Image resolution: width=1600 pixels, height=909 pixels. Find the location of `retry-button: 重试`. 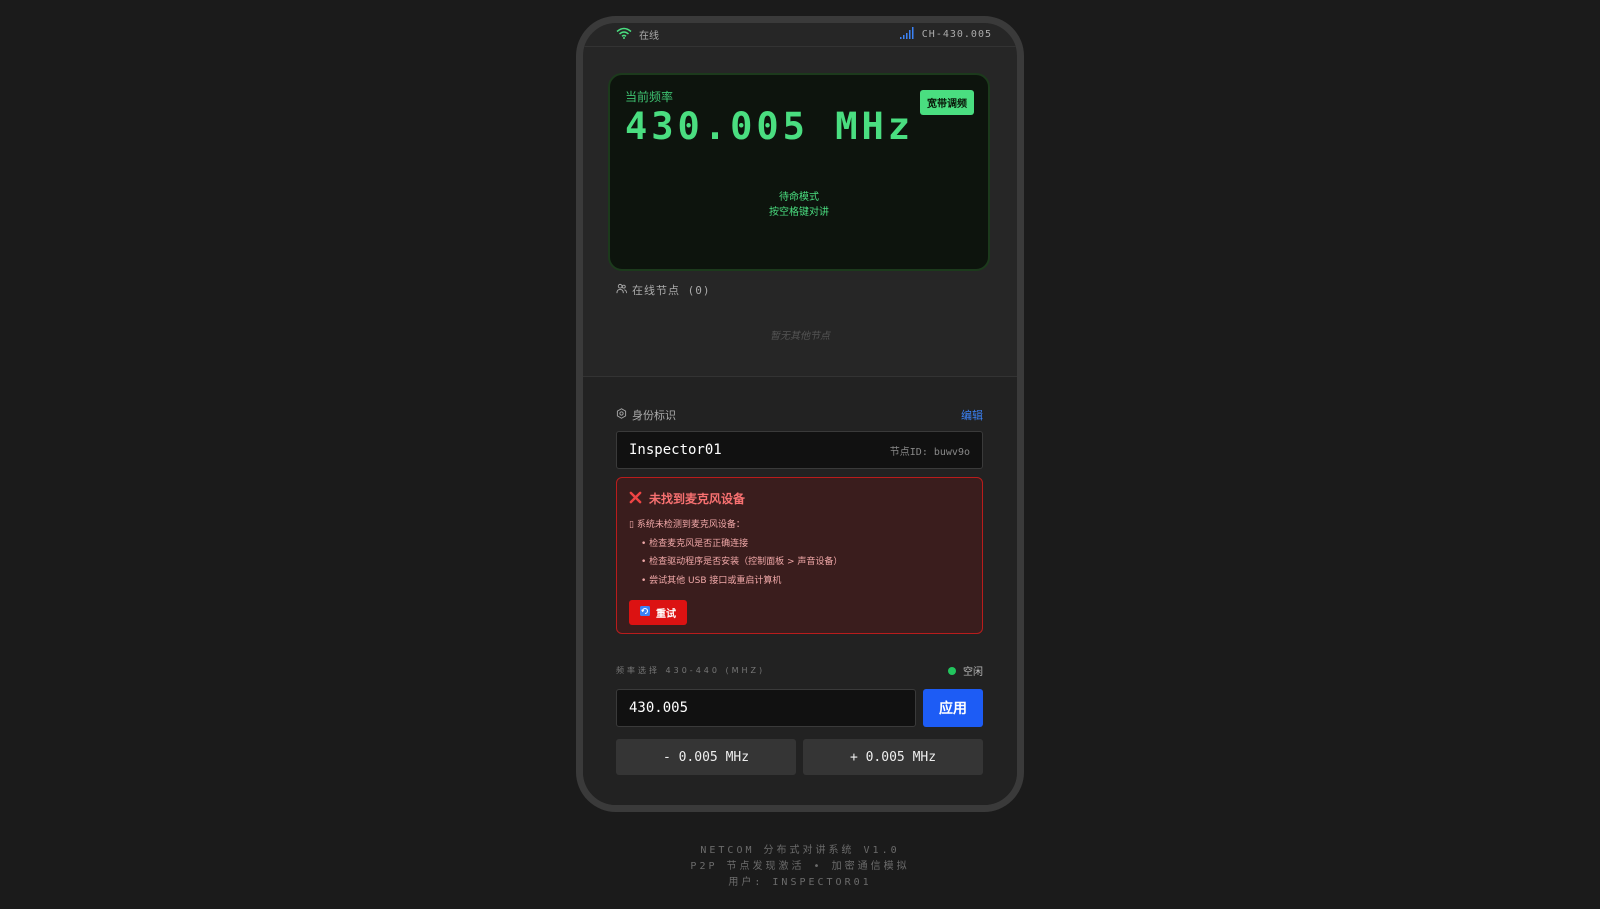

retry-button: 重试 is located at coordinates (658, 612).